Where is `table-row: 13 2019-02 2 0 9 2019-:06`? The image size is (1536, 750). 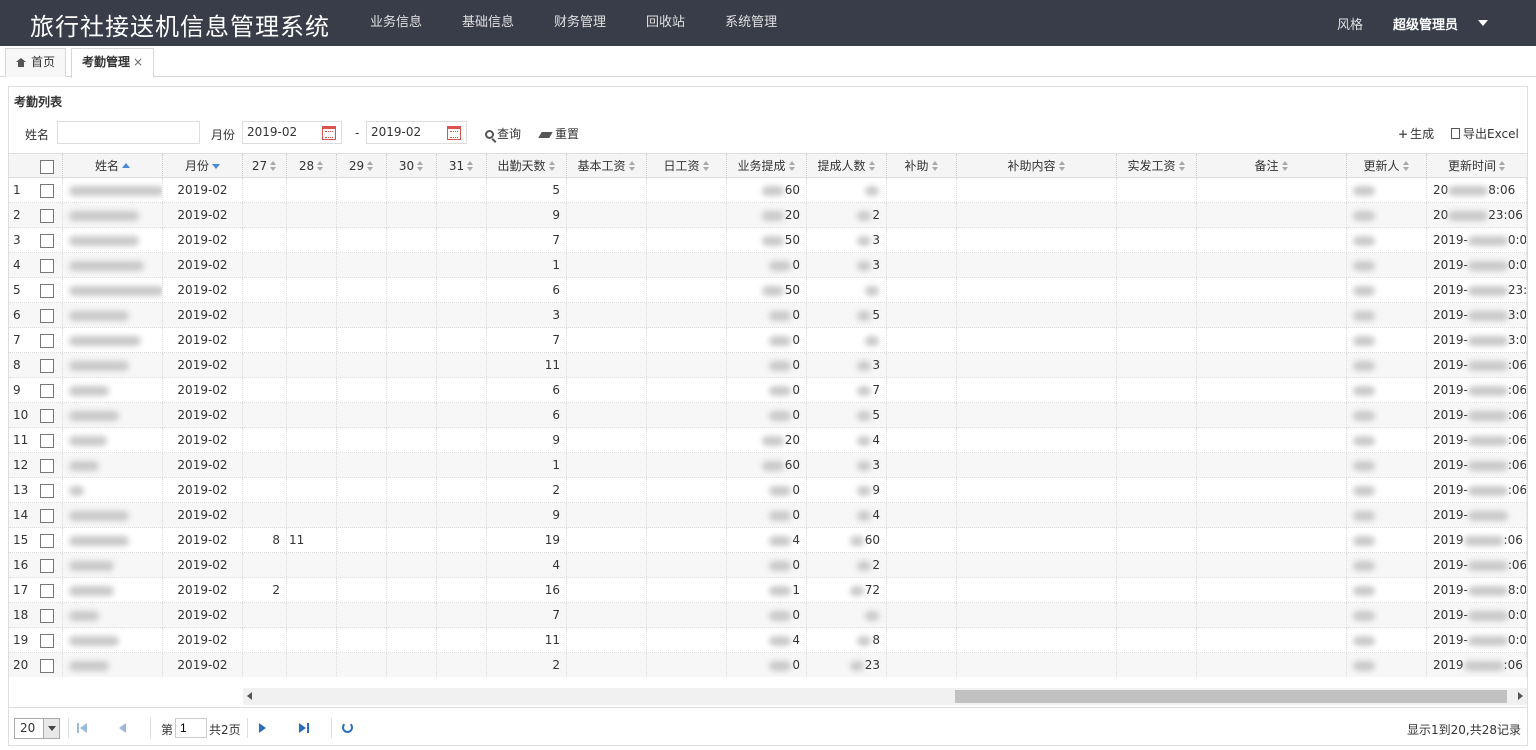 table-row: 13 2019-02 2 0 9 2019-:06 is located at coordinates (768, 490).